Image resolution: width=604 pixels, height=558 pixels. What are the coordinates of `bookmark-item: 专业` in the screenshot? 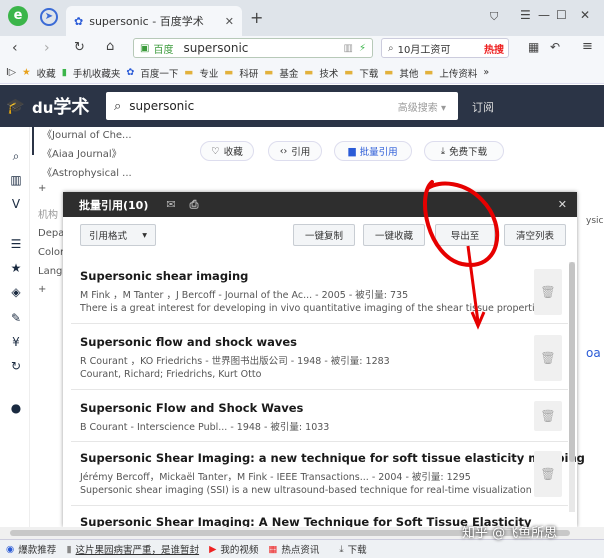 It's located at (208, 73).